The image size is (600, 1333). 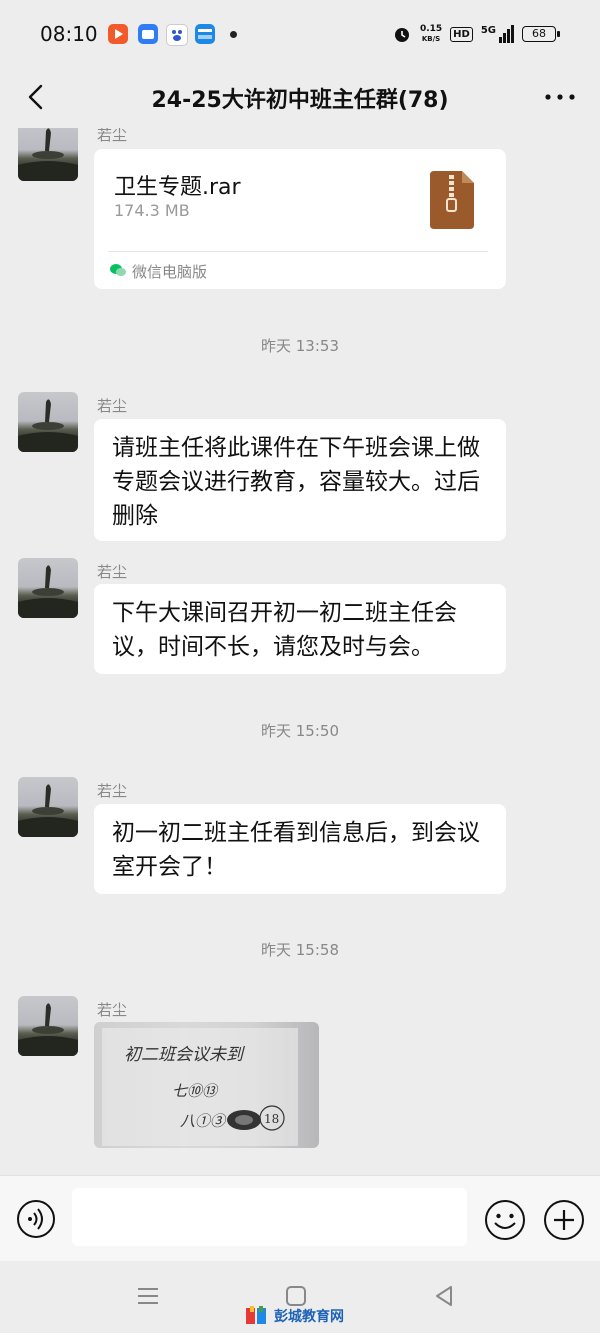 I want to click on net-speed: 0.15 KB/S, so click(x=431, y=33).